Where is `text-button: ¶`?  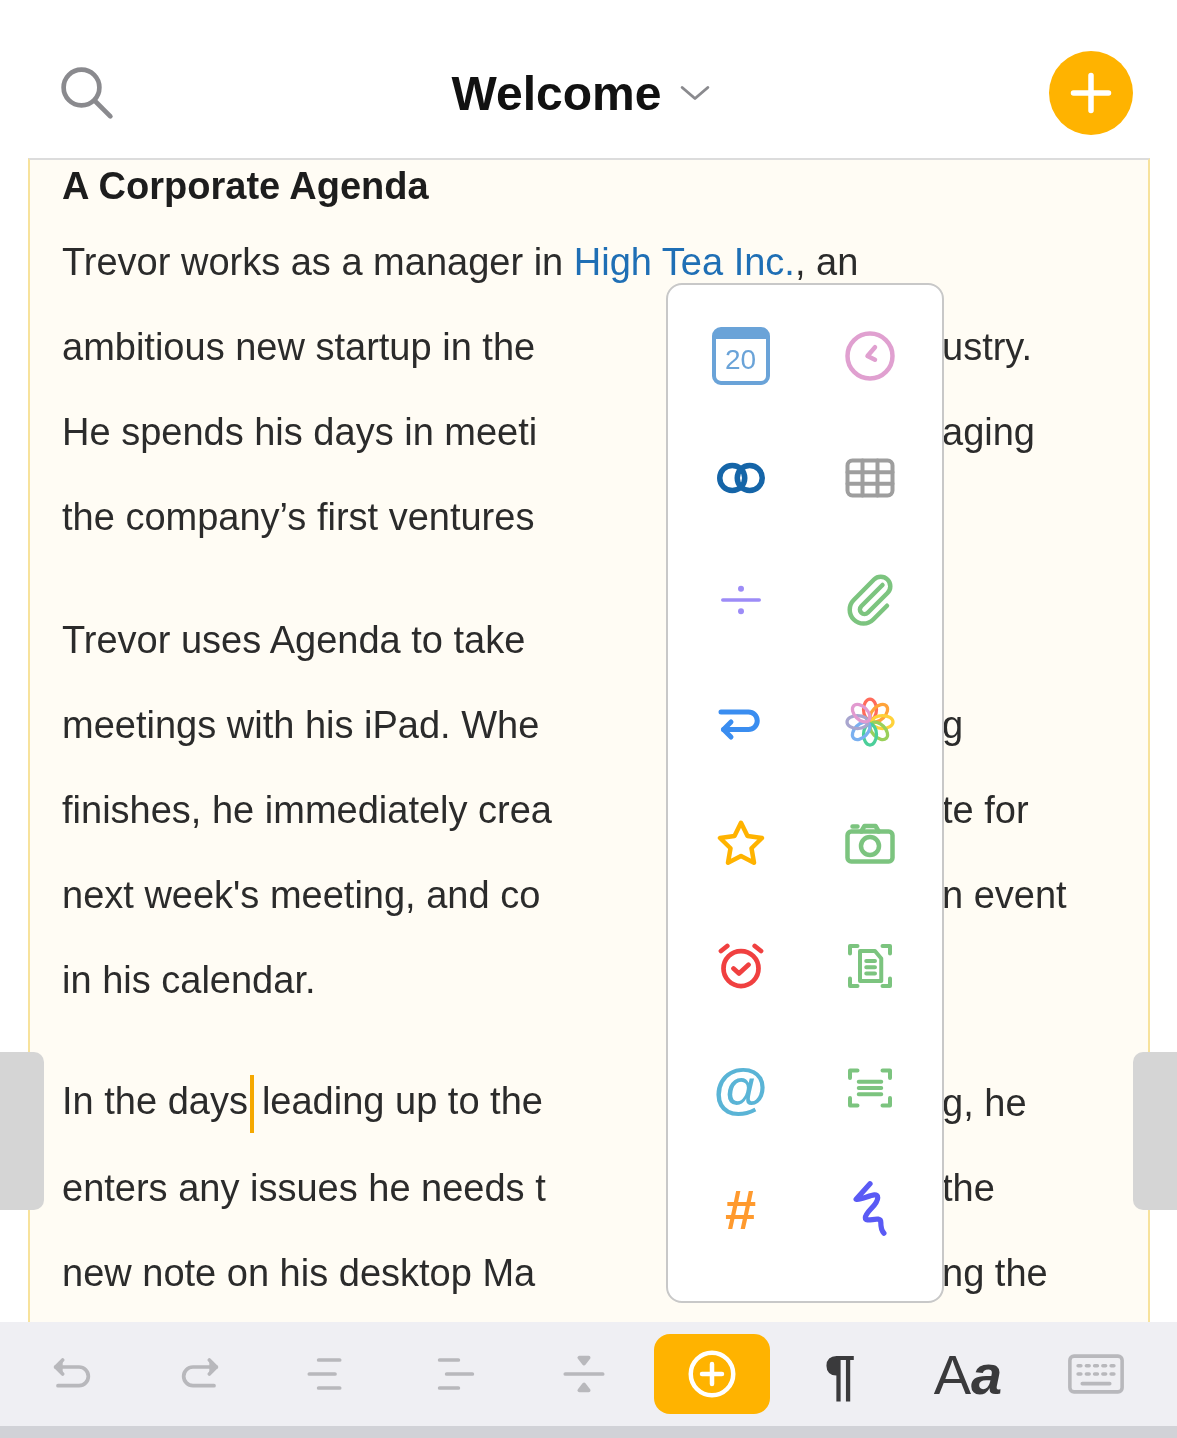 text-button: ¶ is located at coordinates (840, 1374).